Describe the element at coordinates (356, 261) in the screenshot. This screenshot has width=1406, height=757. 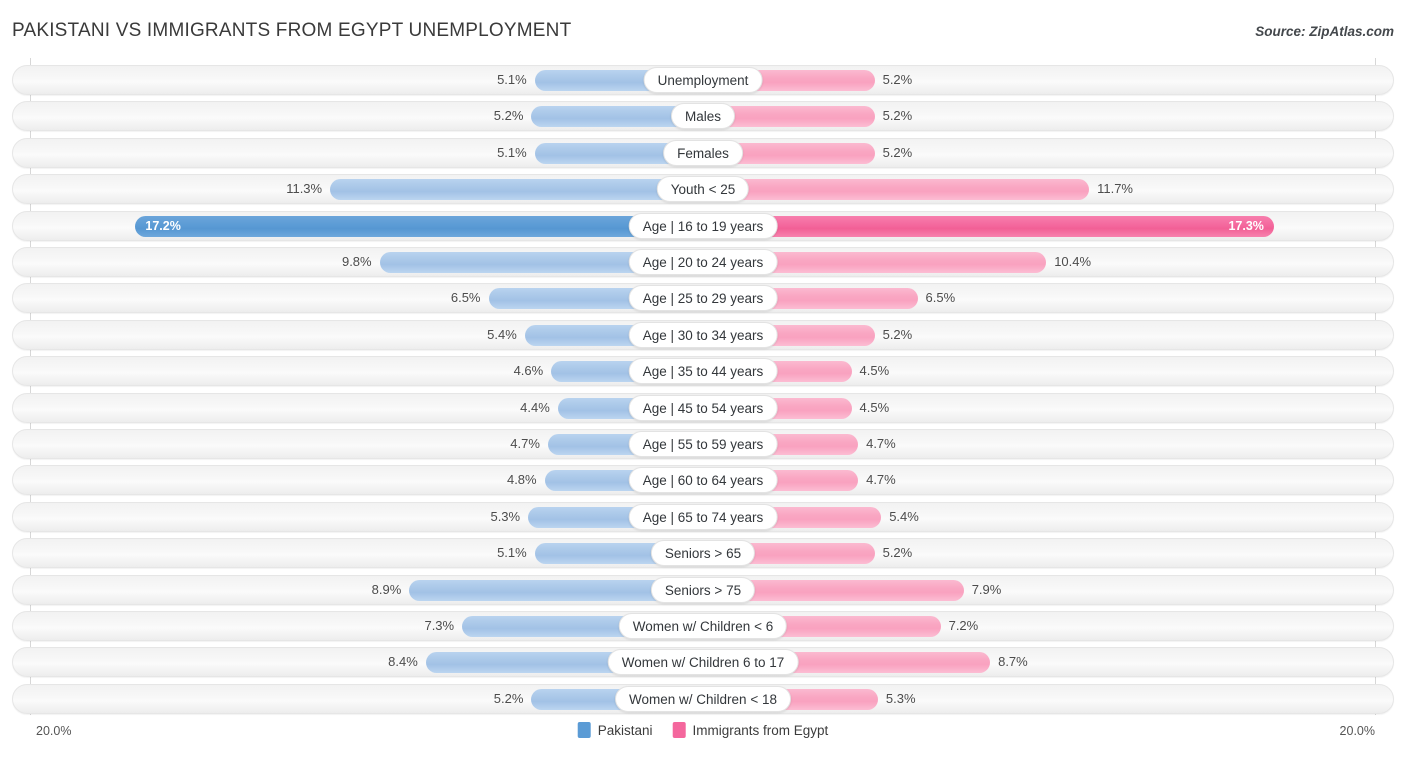
I see `value-label-left: 9.8%` at that location.